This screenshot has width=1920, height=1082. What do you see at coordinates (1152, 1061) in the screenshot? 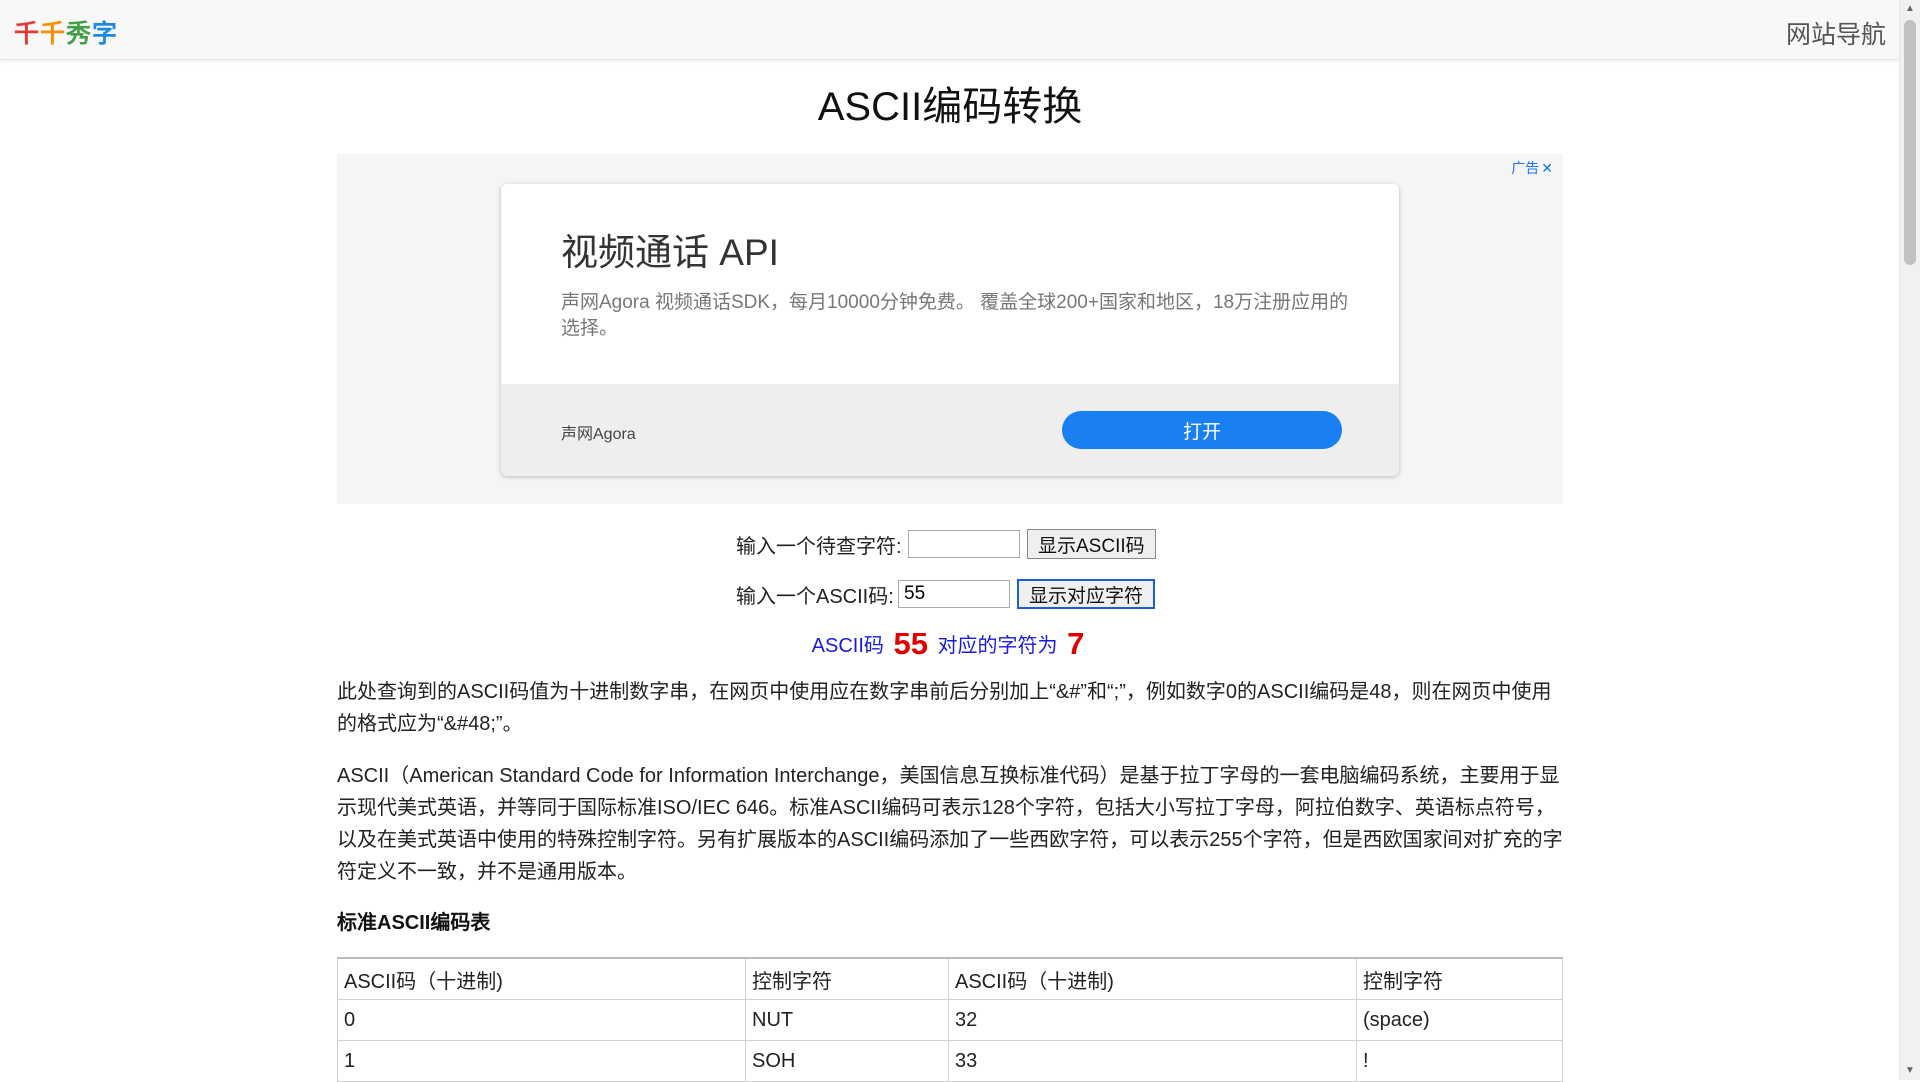
I see `table-cell: 33` at bounding box center [1152, 1061].